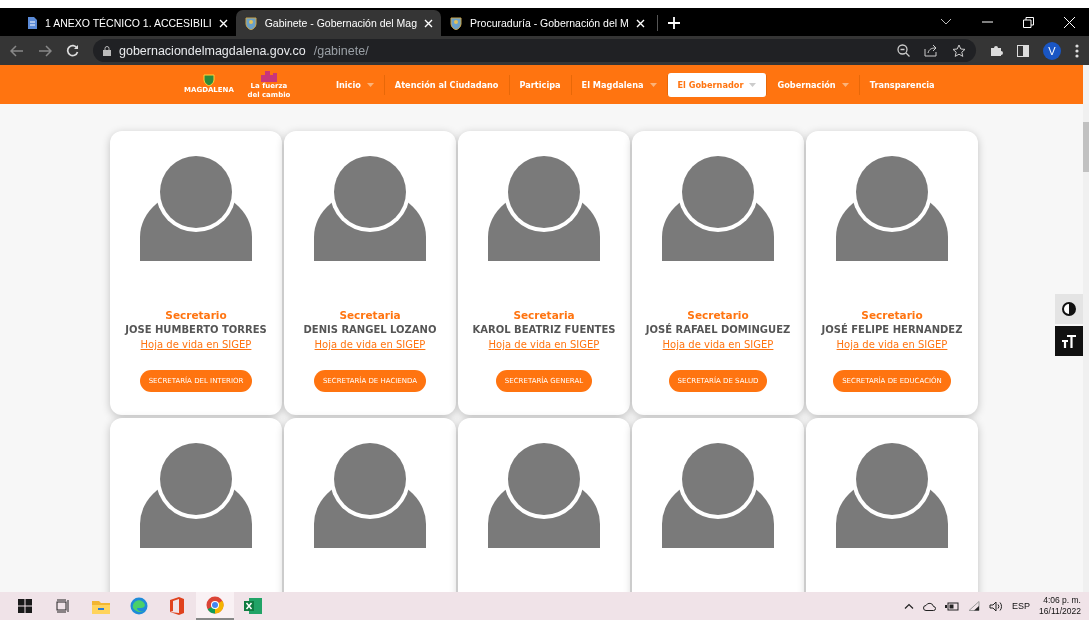  What do you see at coordinates (139, 606) in the screenshot?
I see `edge-icon` at bounding box center [139, 606].